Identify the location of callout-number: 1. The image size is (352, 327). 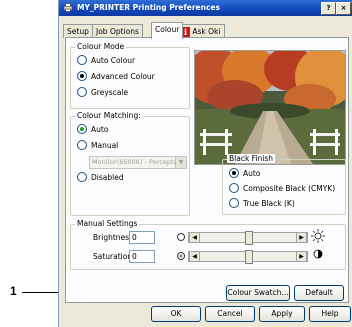
(13, 291).